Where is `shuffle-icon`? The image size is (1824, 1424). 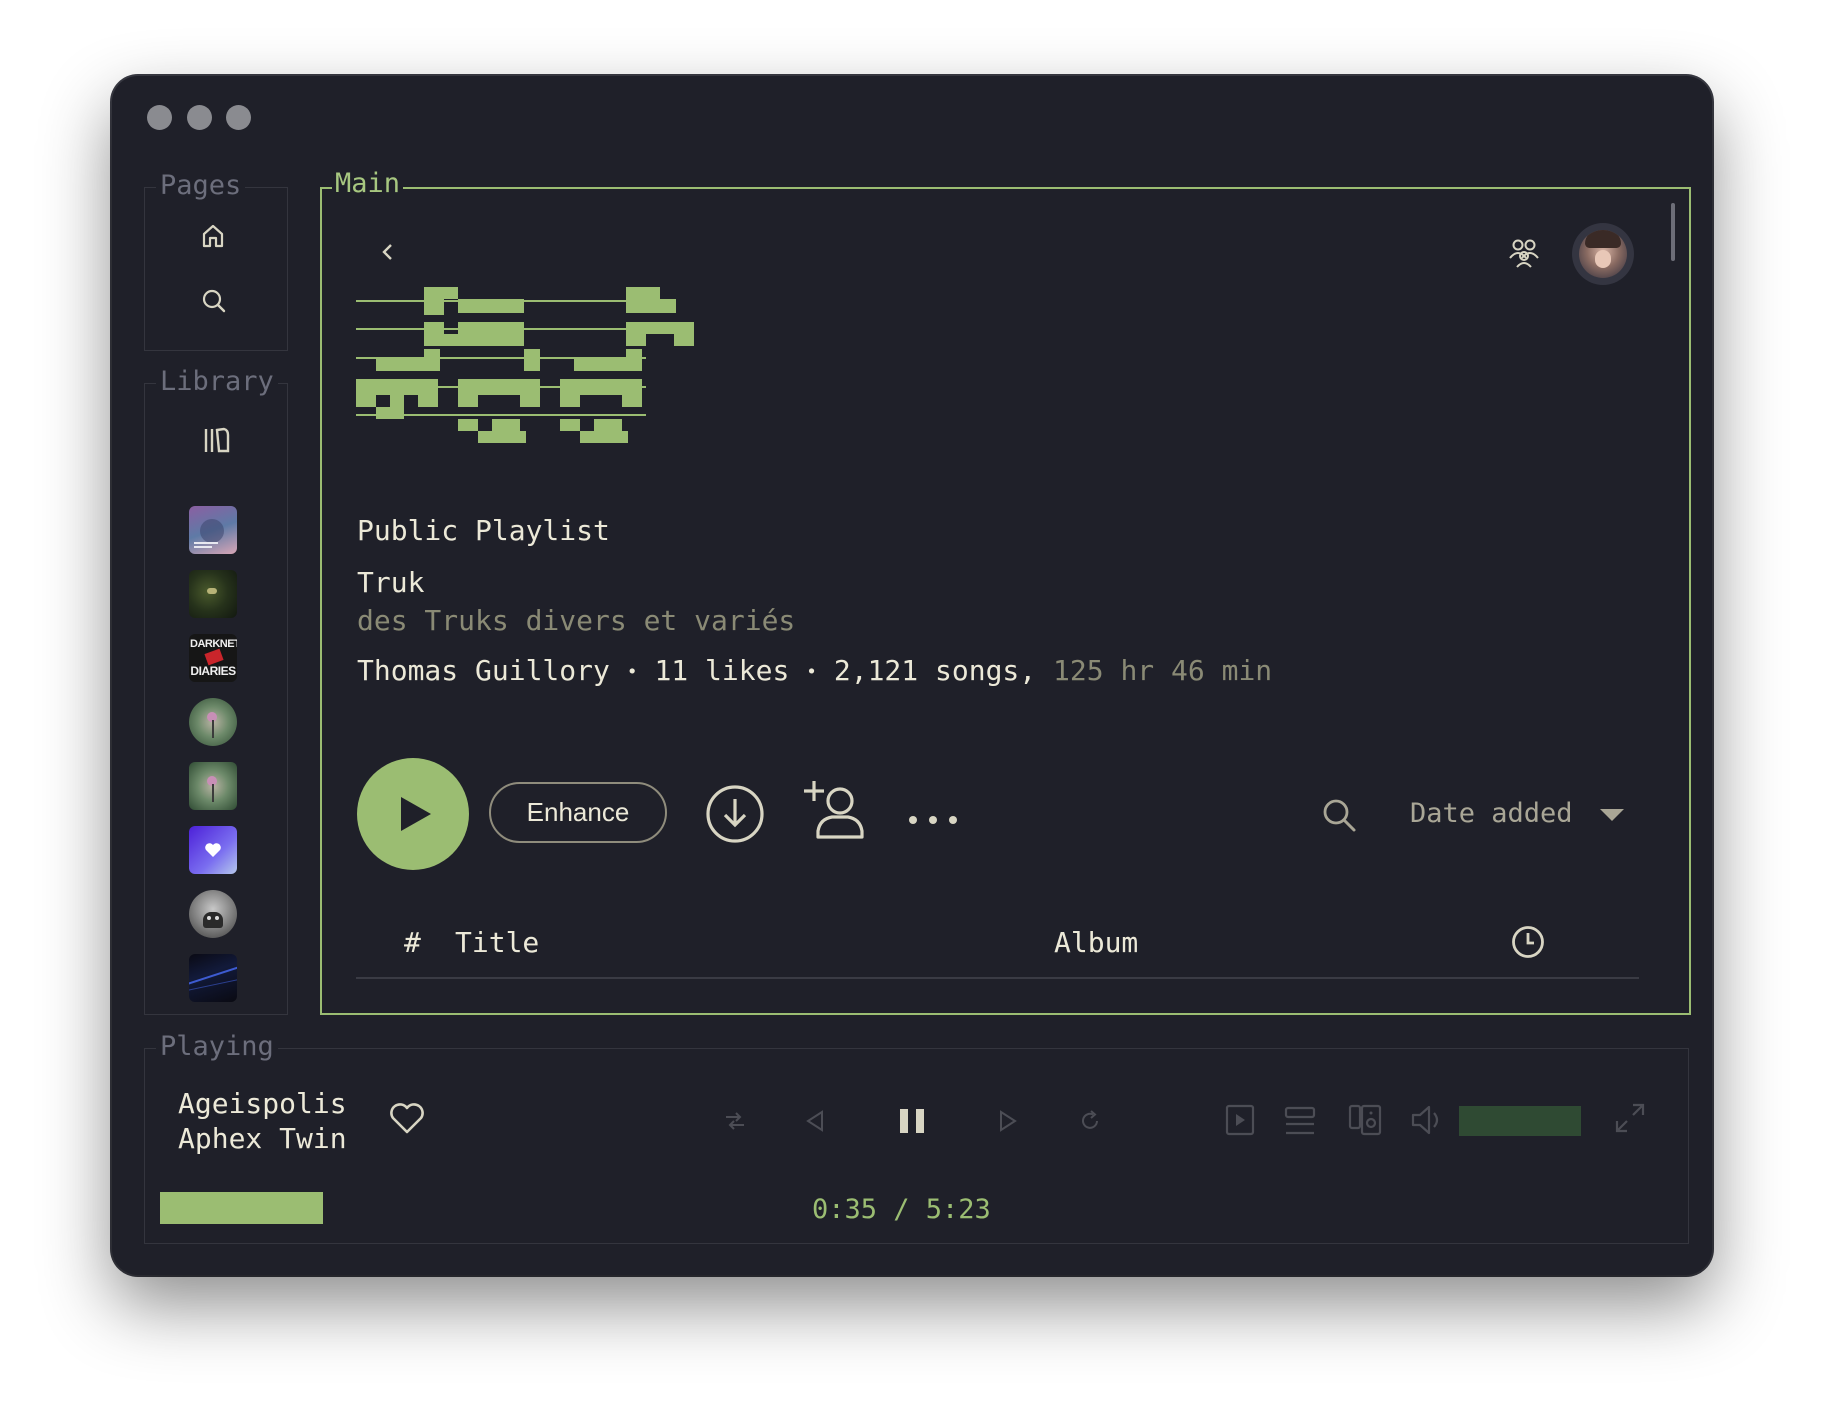 shuffle-icon is located at coordinates (735, 1123).